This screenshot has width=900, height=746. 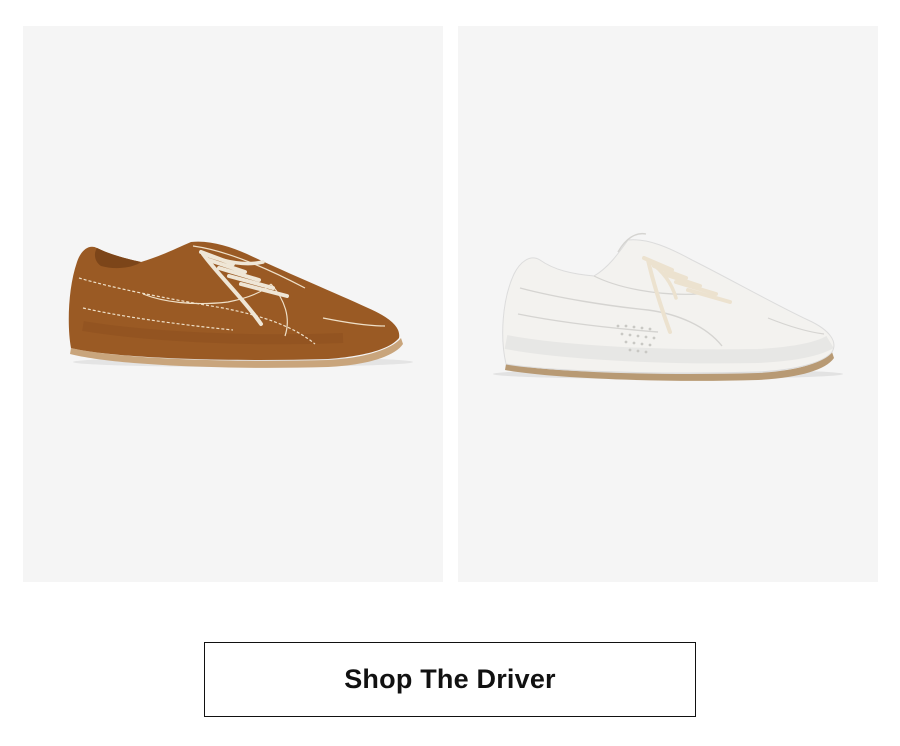 I want to click on shop-the-driver-label: Shop The Driver, so click(x=450, y=679).